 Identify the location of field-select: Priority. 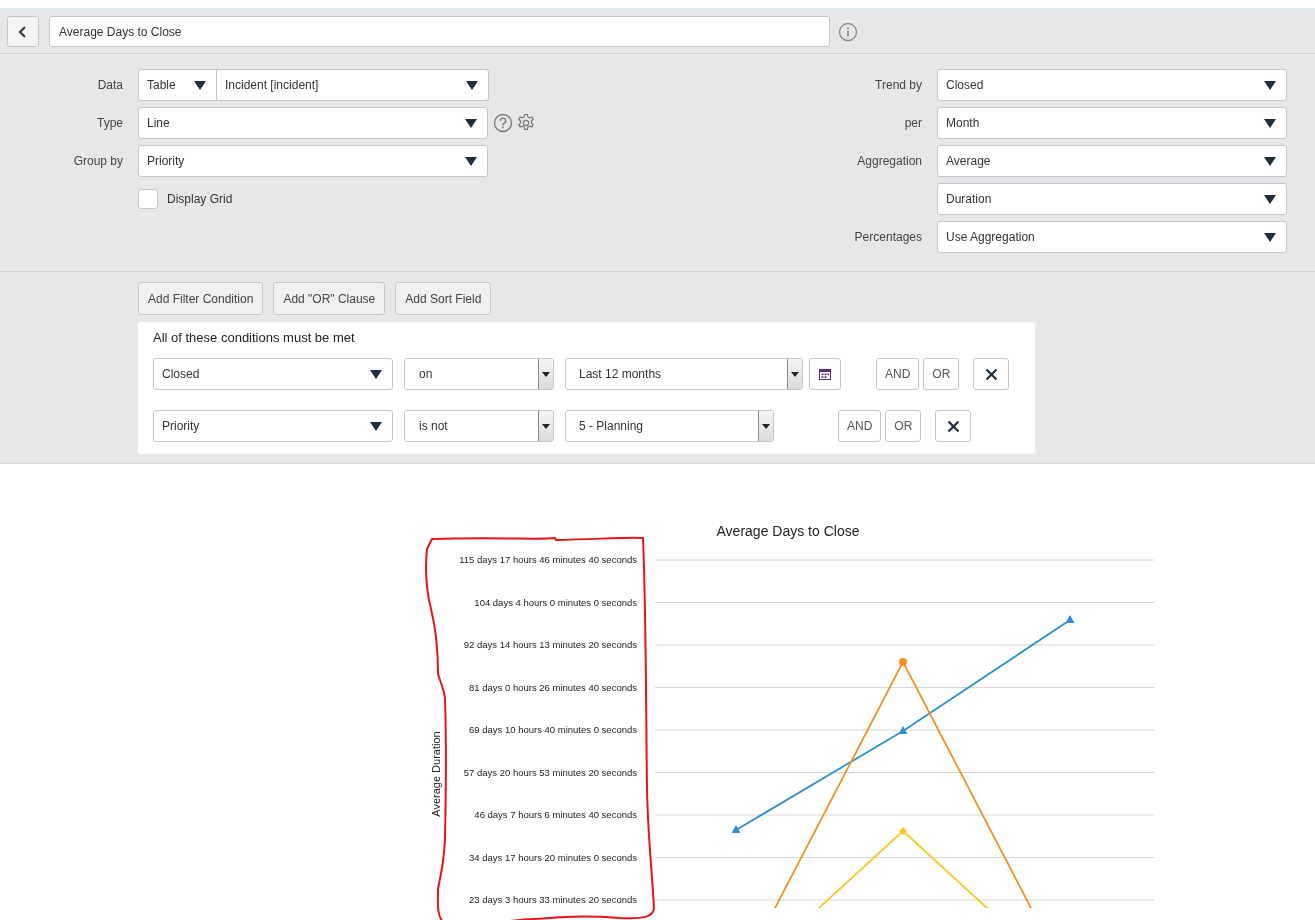
(273, 426).